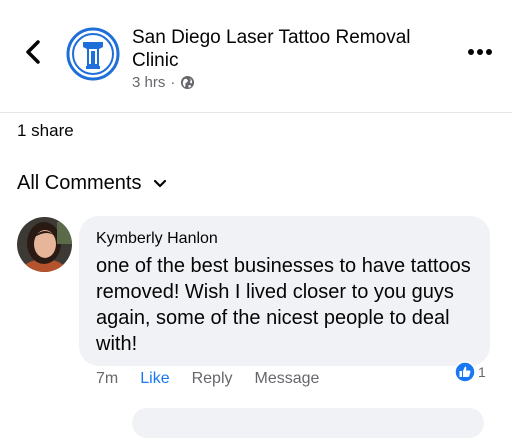 This screenshot has width=512, height=438. What do you see at coordinates (292, 49) in the screenshot?
I see `page-name: San Diego Laser Tattoo Removal Clinic` at bounding box center [292, 49].